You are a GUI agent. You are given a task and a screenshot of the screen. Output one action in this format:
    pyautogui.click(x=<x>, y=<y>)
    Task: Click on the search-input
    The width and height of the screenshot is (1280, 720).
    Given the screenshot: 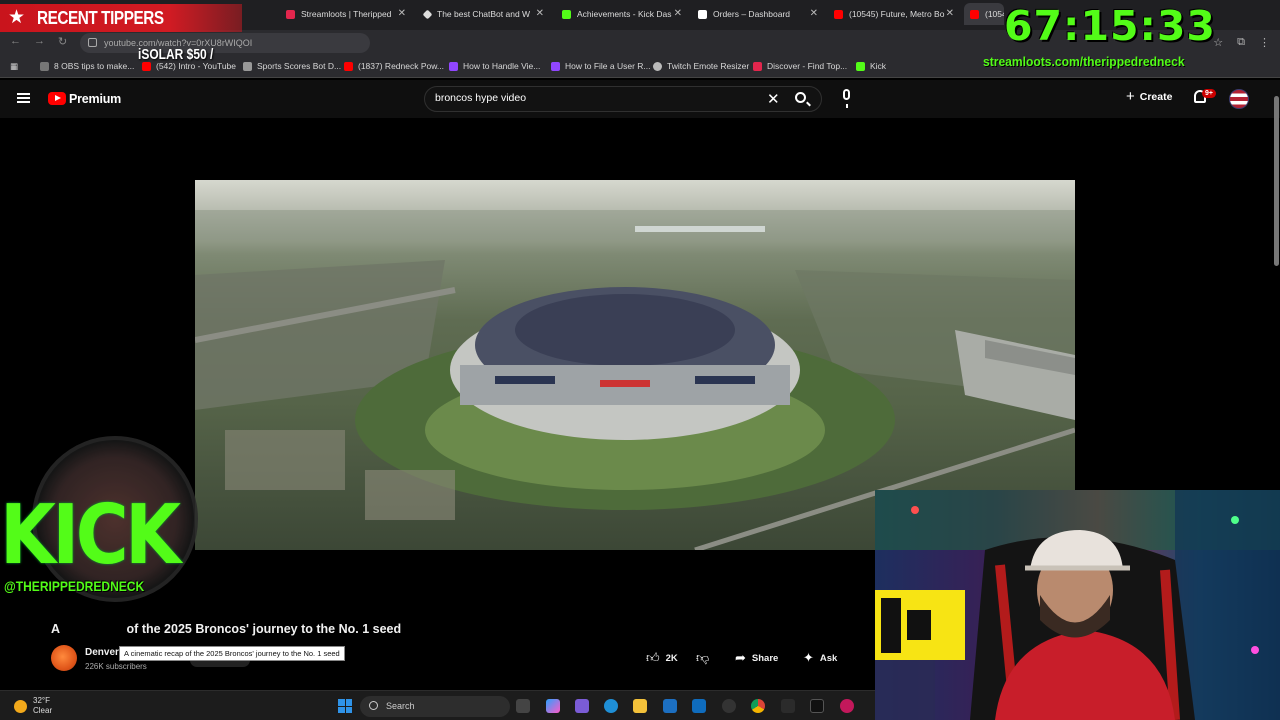 What is the action you would take?
    pyautogui.click(x=595, y=98)
    